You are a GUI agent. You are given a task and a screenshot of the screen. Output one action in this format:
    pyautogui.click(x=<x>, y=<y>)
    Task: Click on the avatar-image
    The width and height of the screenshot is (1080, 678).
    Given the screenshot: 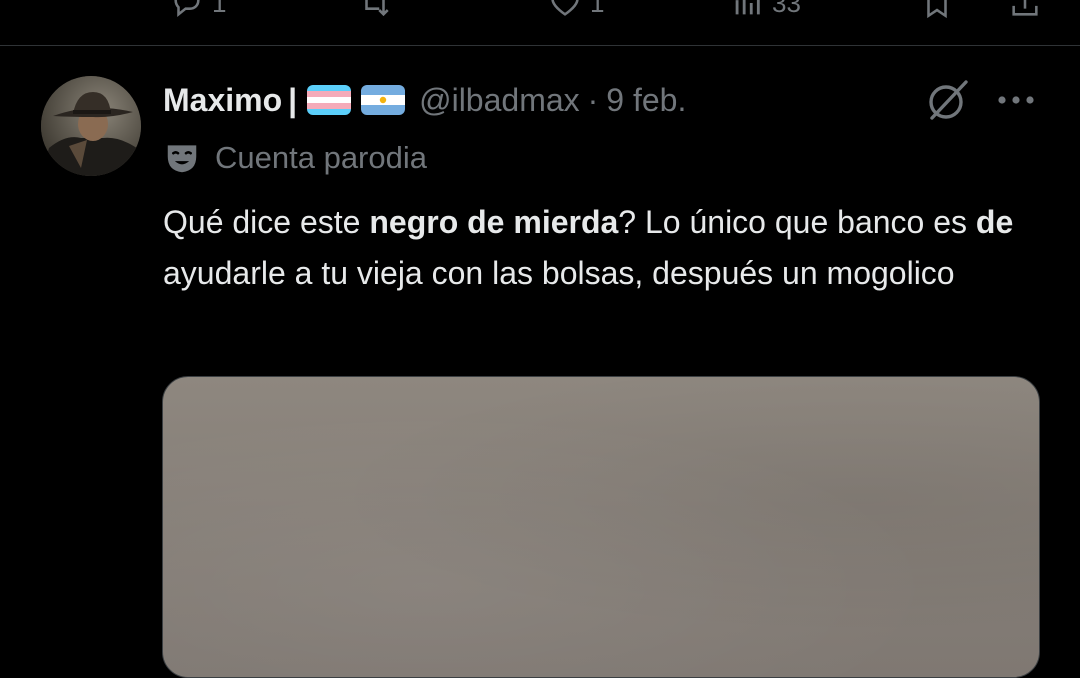 What is the action you would take?
    pyautogui.click(x=91, y=126)
    